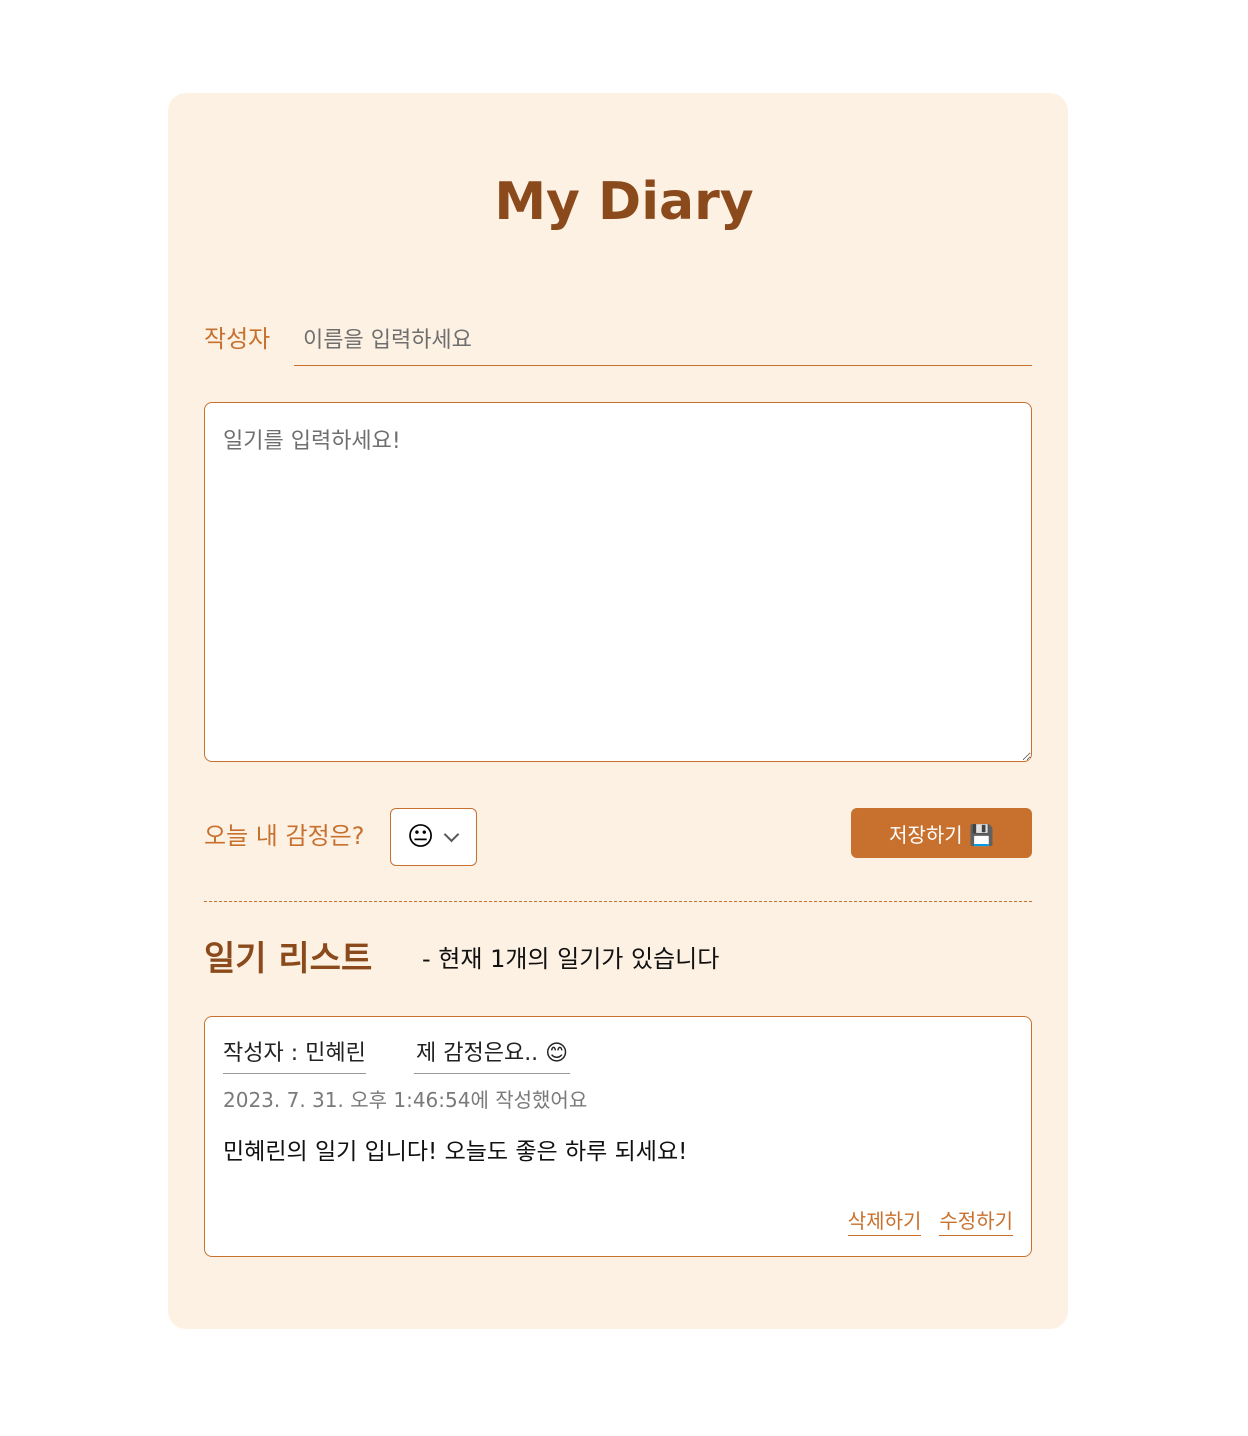 The width and height of the screenshot is (1248, 1436). Describe the element at coordinates (237, 339) in the screenshot. I see `author-label: 작성자` at that location.